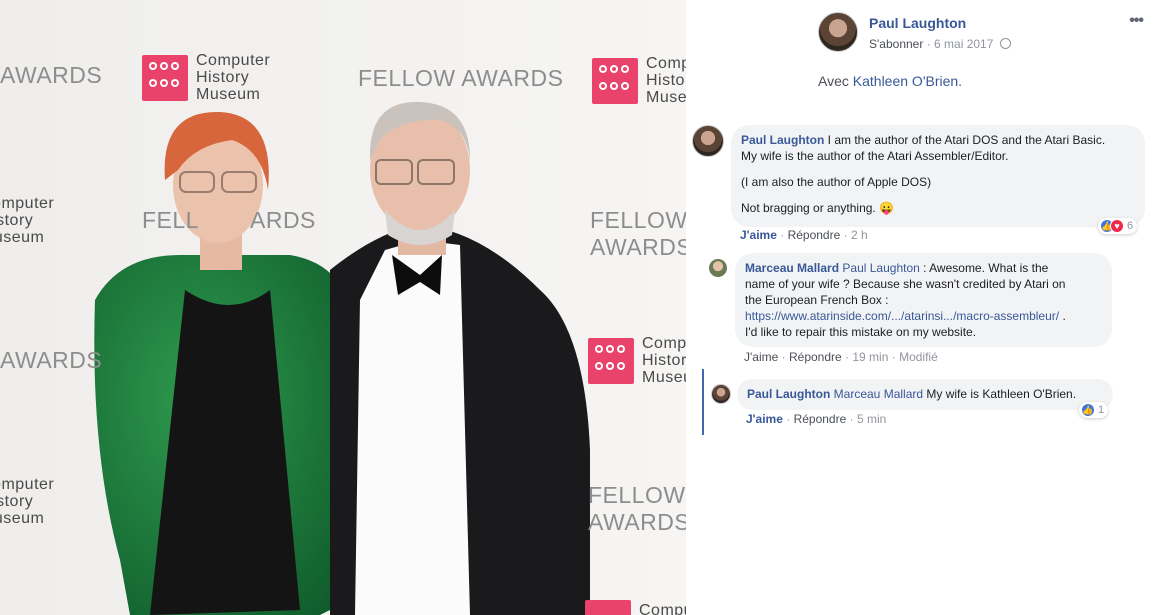  Describe the element at coordinates (1101, 410) in the screenshot. I see `reaction-count: 1` at that location.